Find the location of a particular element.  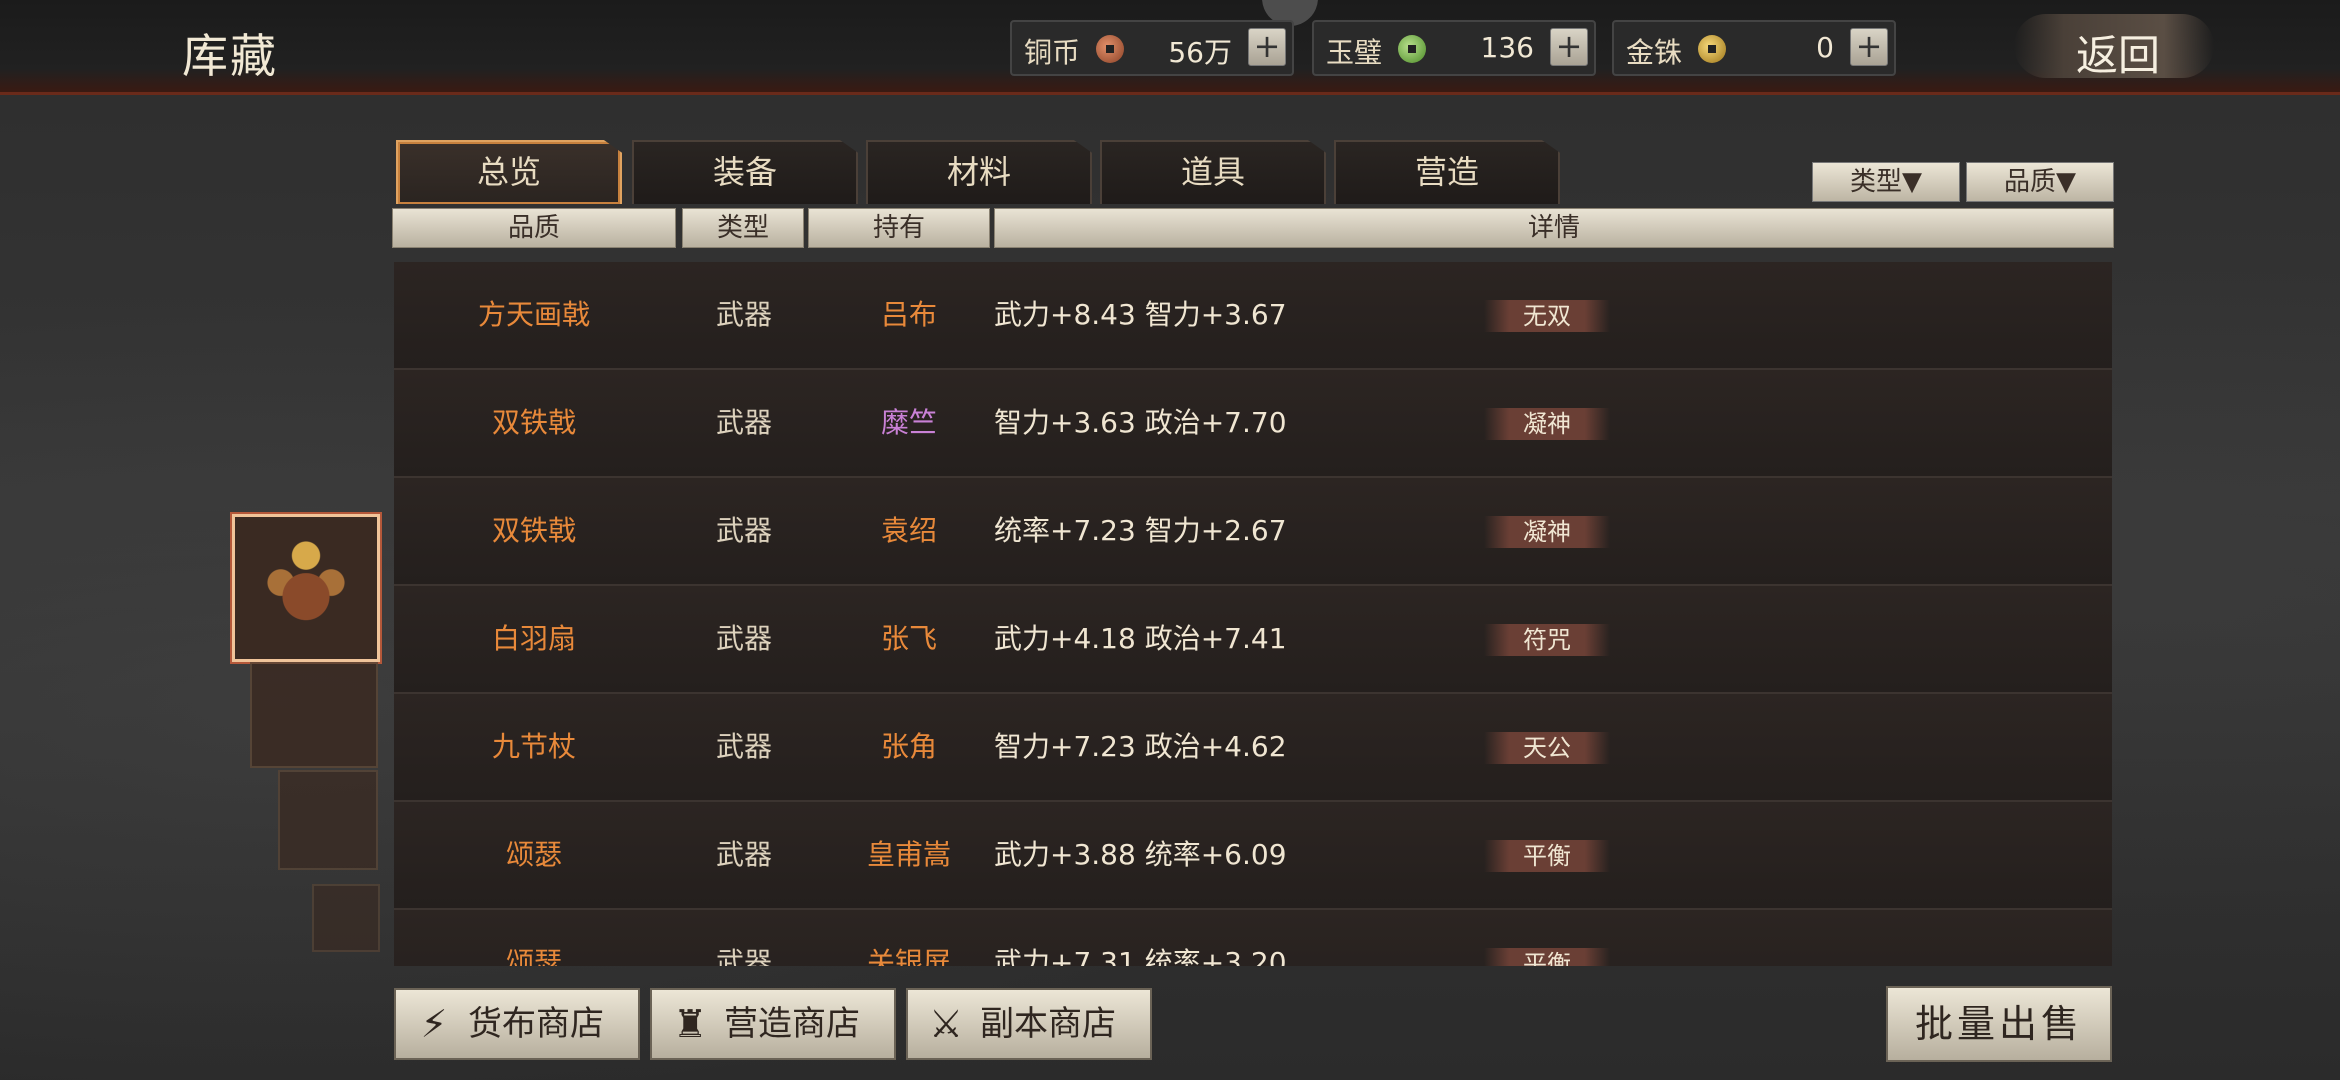

table-row: 方天画戟 武器 吕布 武力+8.43 智力+3.67 无双 is located at coordinates (1253, 316).